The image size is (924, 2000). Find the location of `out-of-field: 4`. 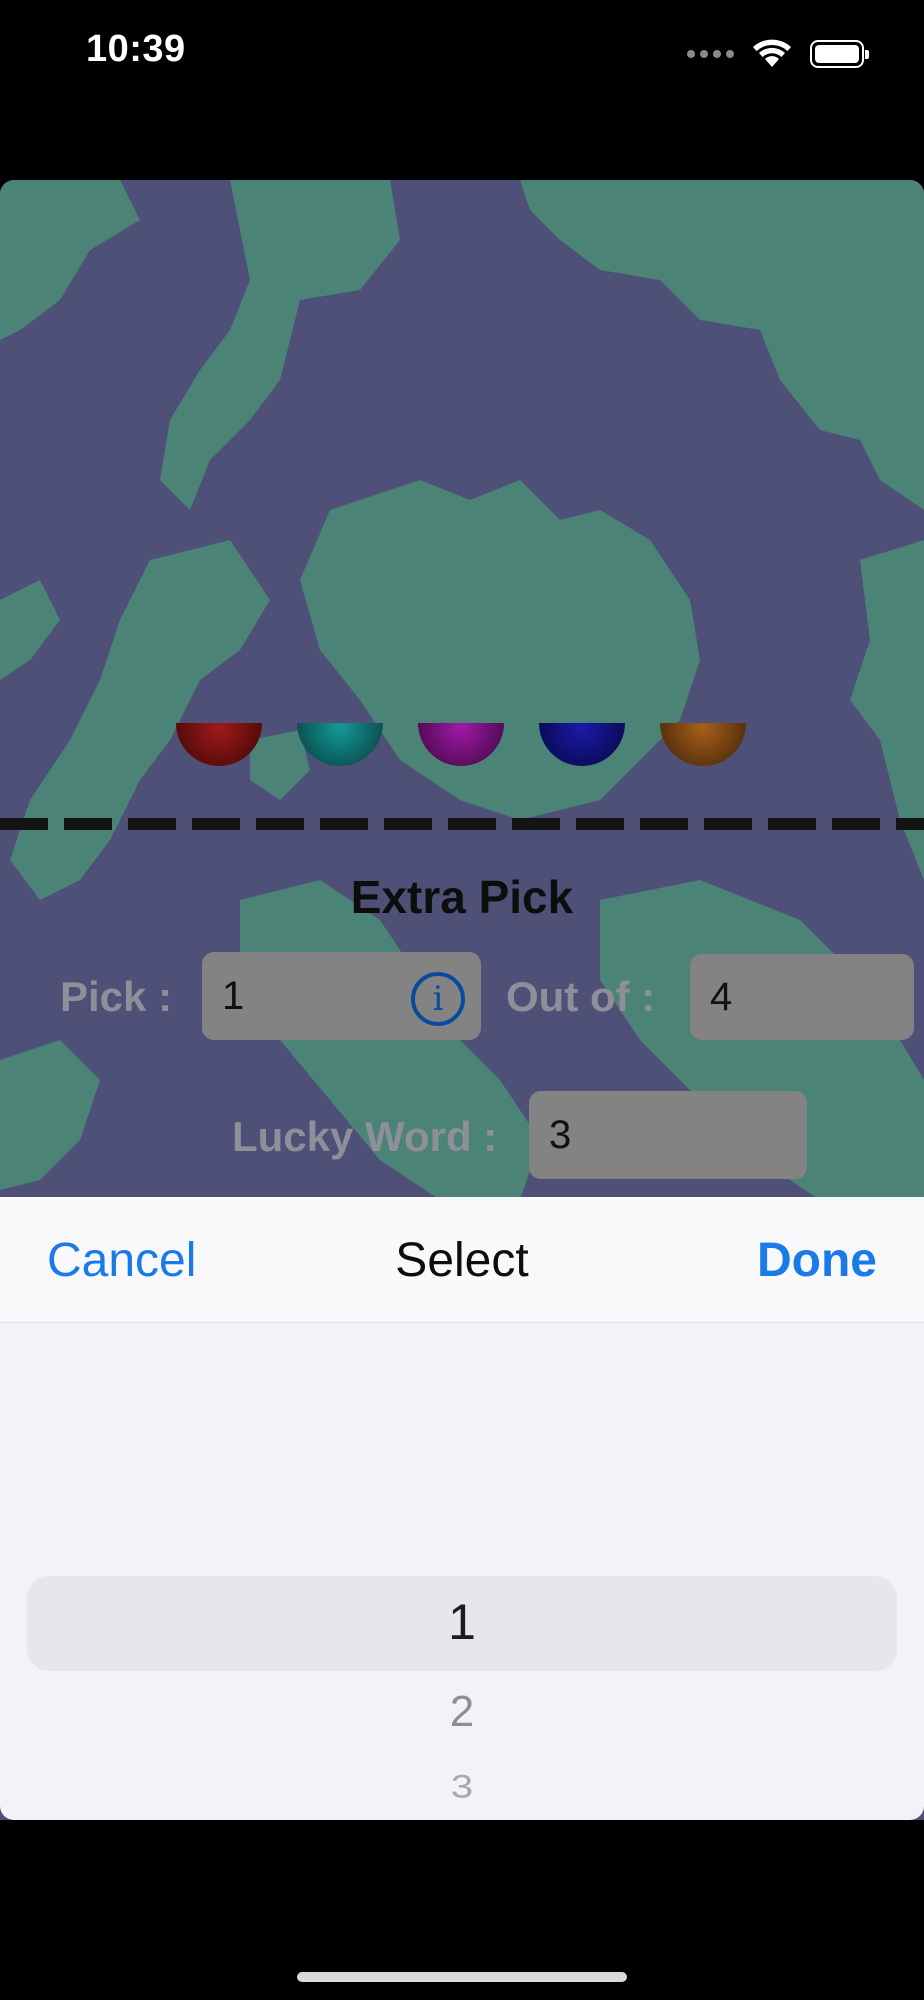

out-of-field: 4 is located at coordinates (802, 997).